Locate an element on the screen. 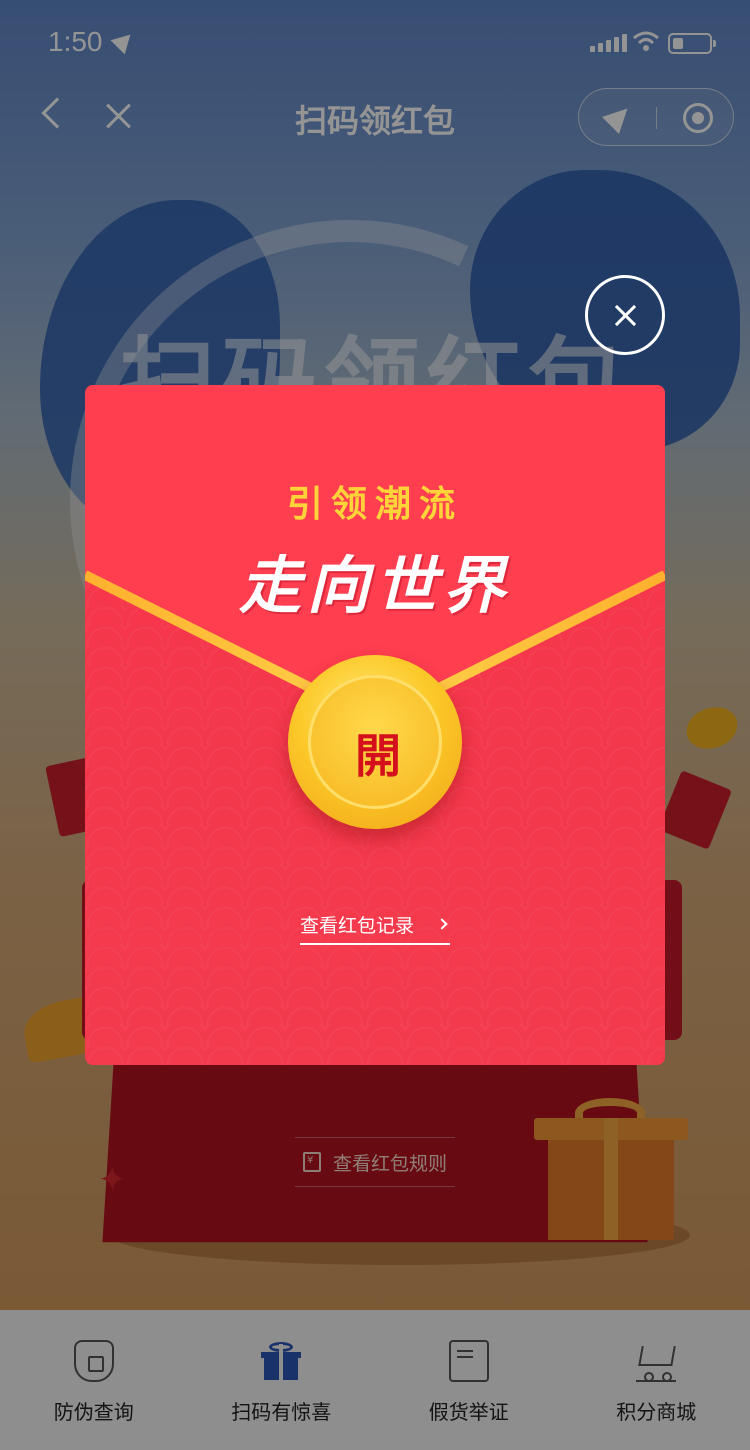 The width and height of the screenshot is (750, 1450). headline-text: 走向世界 is located at coordinates (374, 585).